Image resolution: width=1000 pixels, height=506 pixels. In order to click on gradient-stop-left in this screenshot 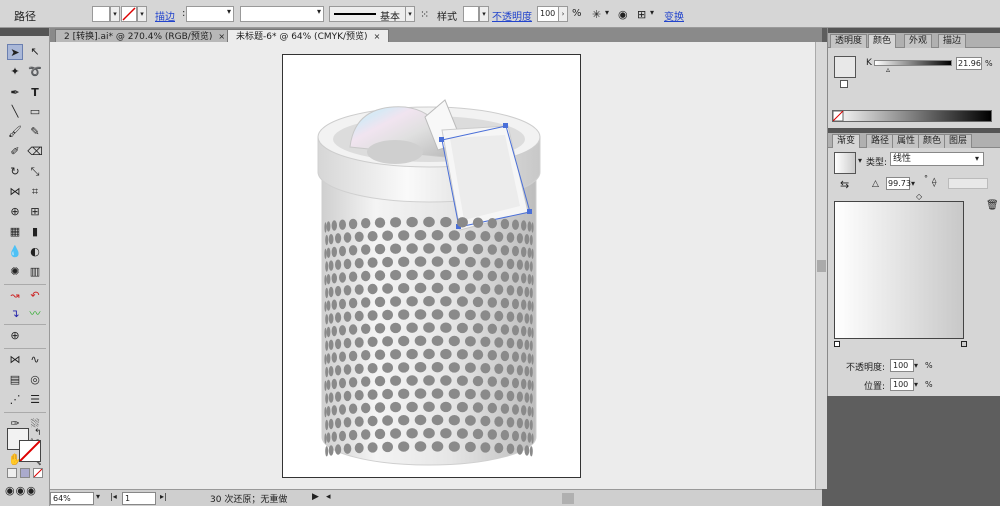, I will do `click(837, 344)`.